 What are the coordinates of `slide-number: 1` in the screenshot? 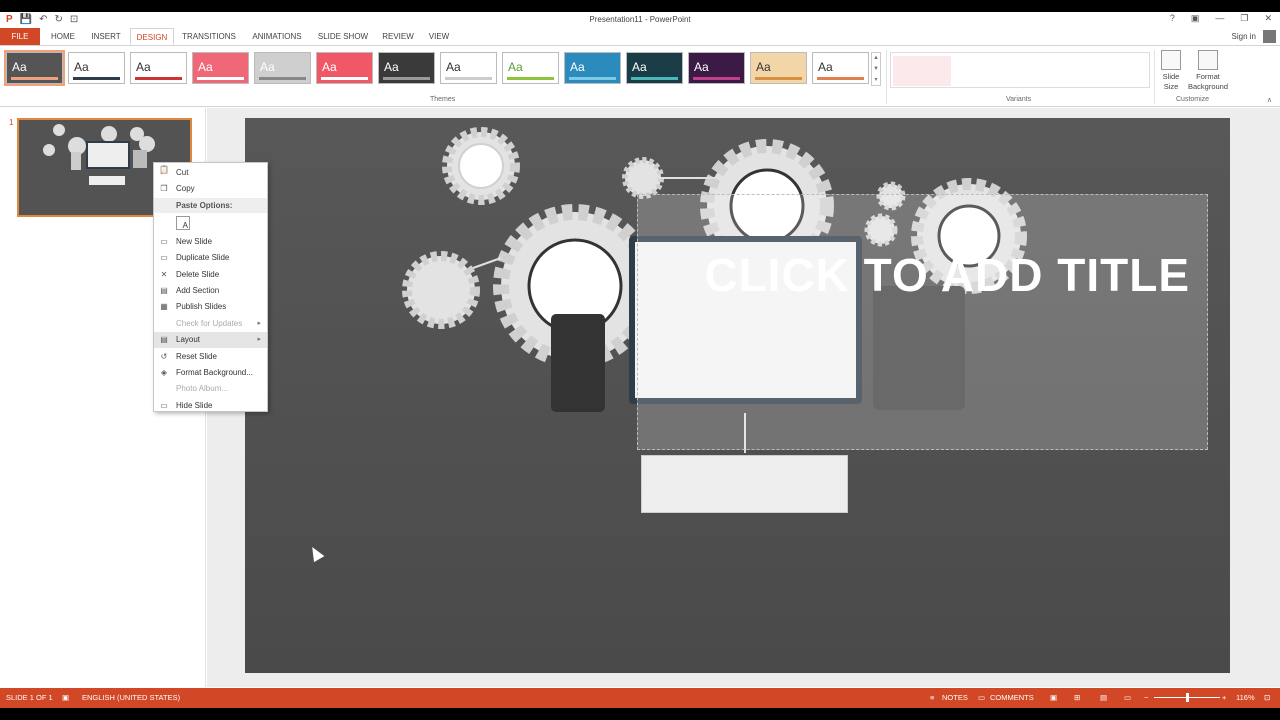 It's located at (11, 122).